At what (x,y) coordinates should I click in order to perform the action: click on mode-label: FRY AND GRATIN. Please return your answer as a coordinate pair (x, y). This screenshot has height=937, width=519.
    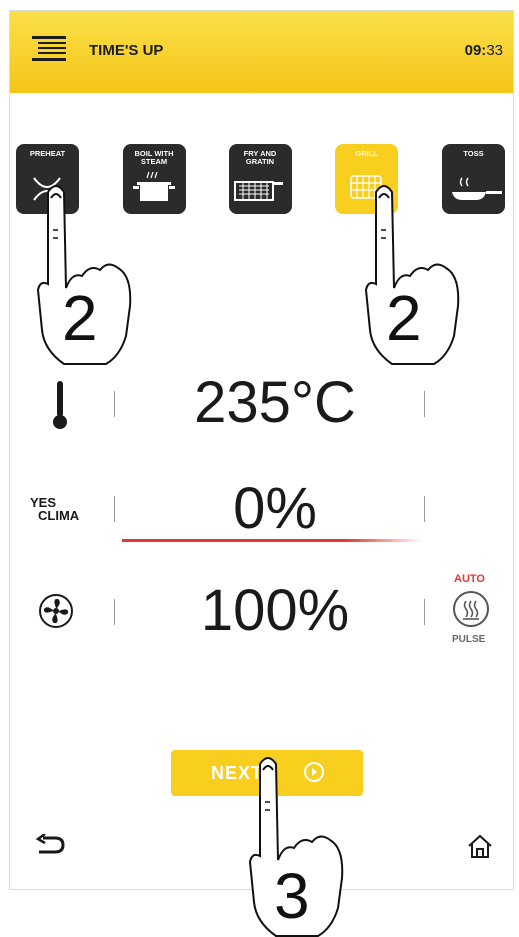
    Looking at the image, I should click on (260, 157).